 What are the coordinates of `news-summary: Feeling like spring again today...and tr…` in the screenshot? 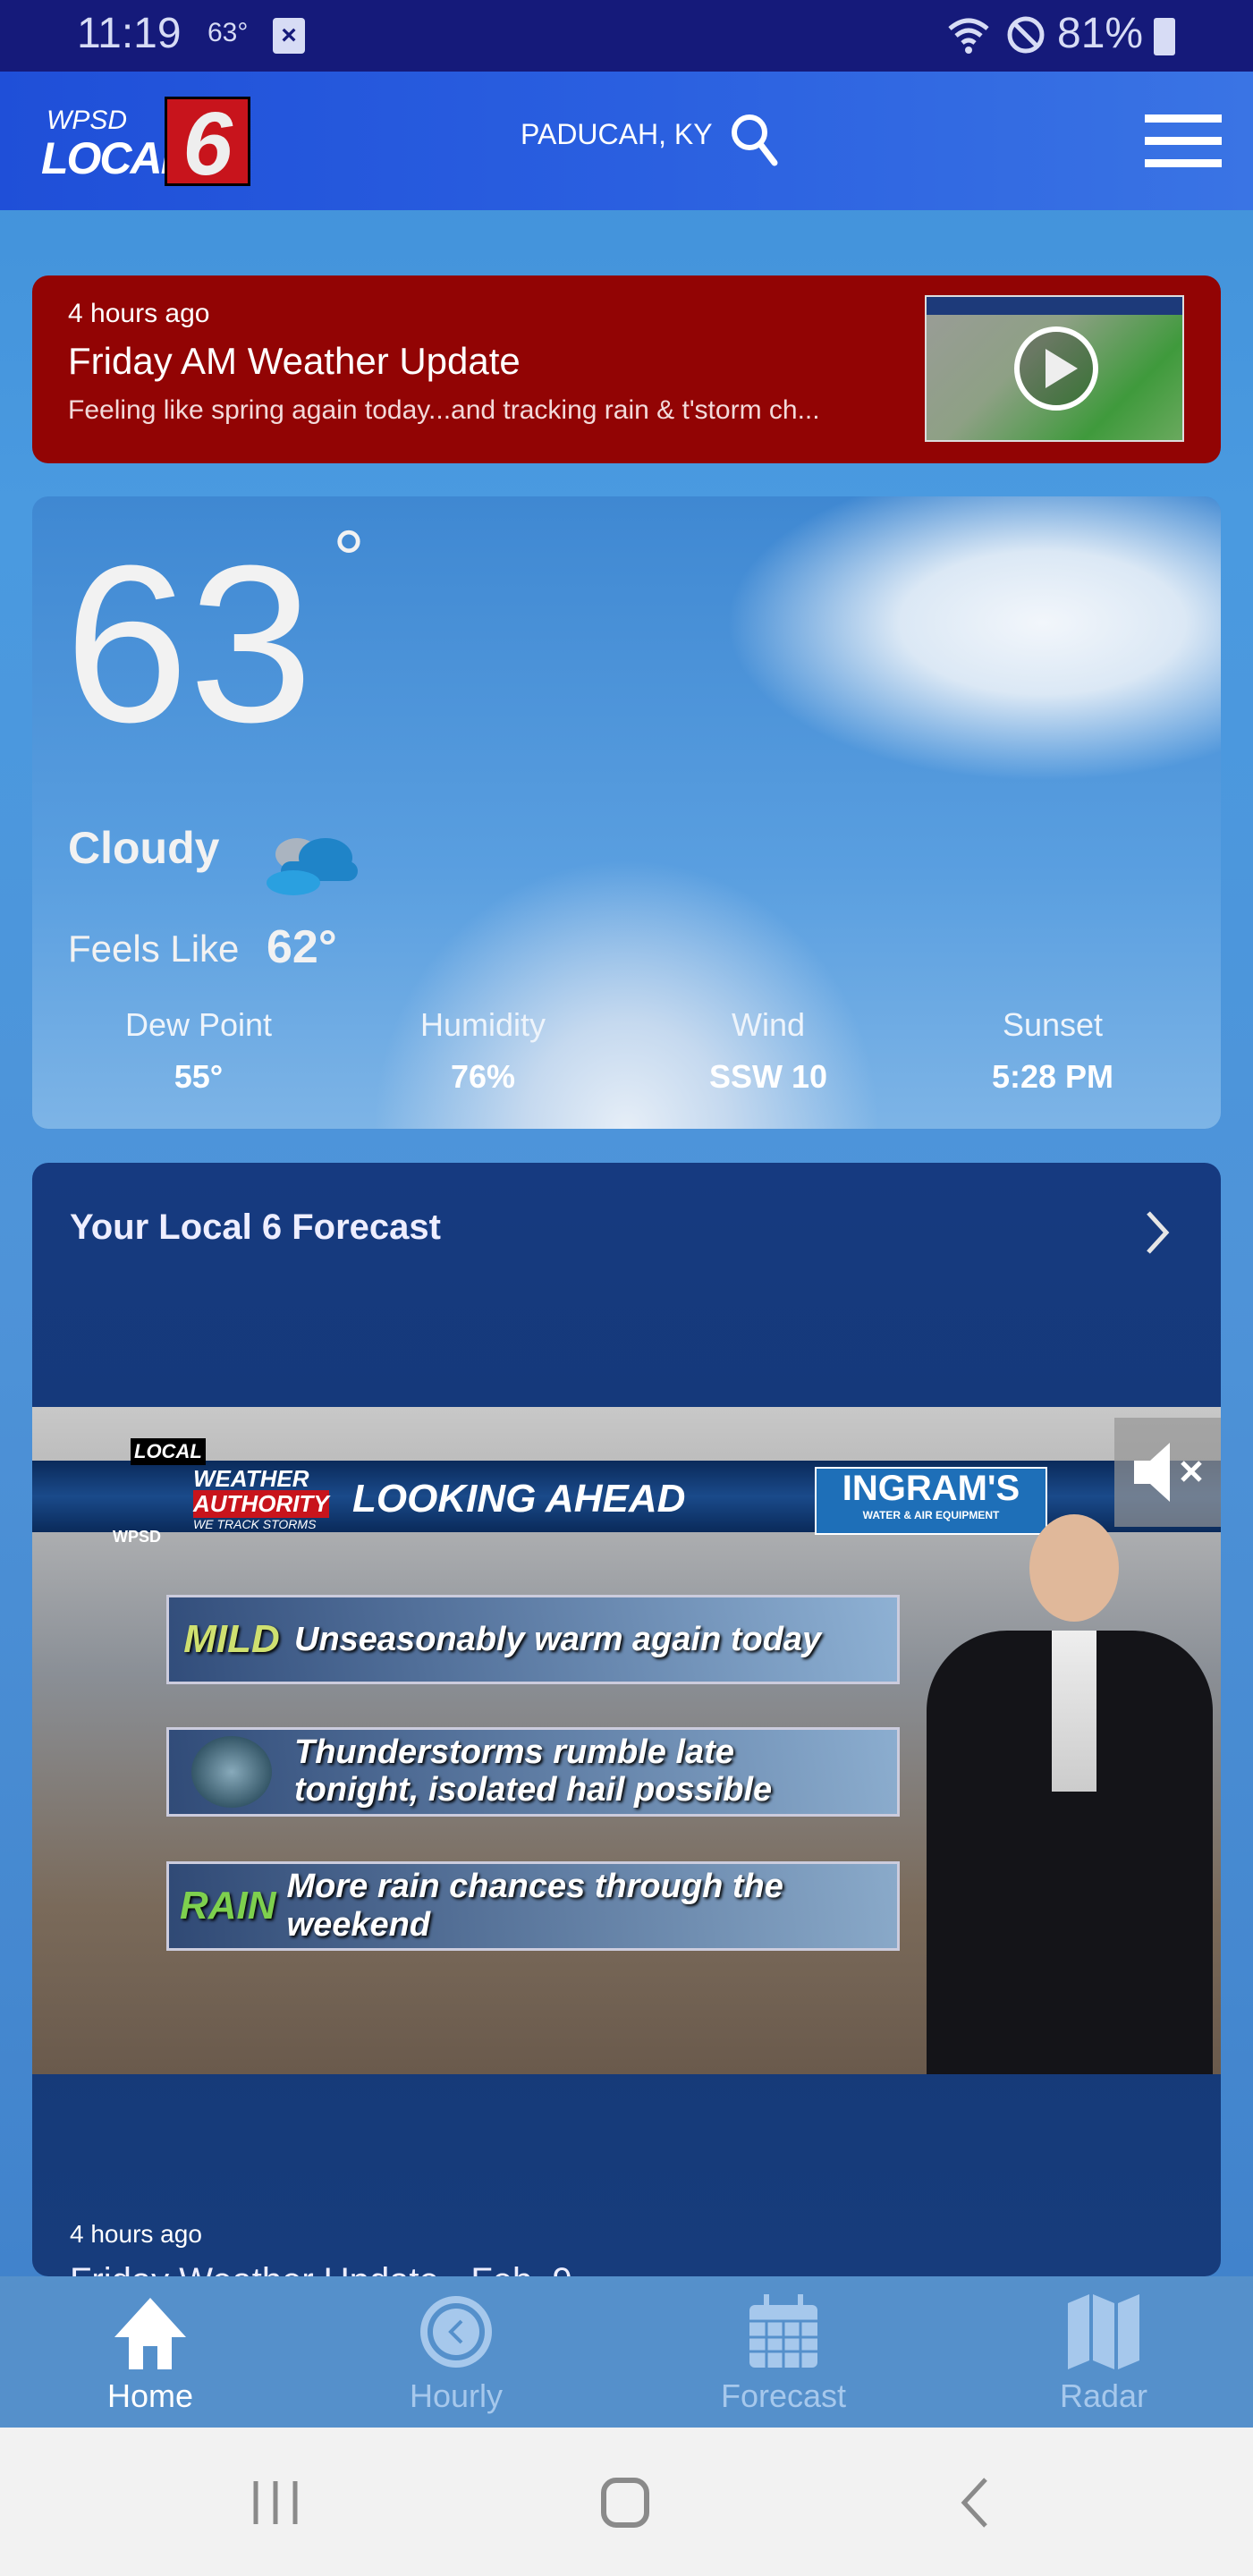 It's located at (444, 410).